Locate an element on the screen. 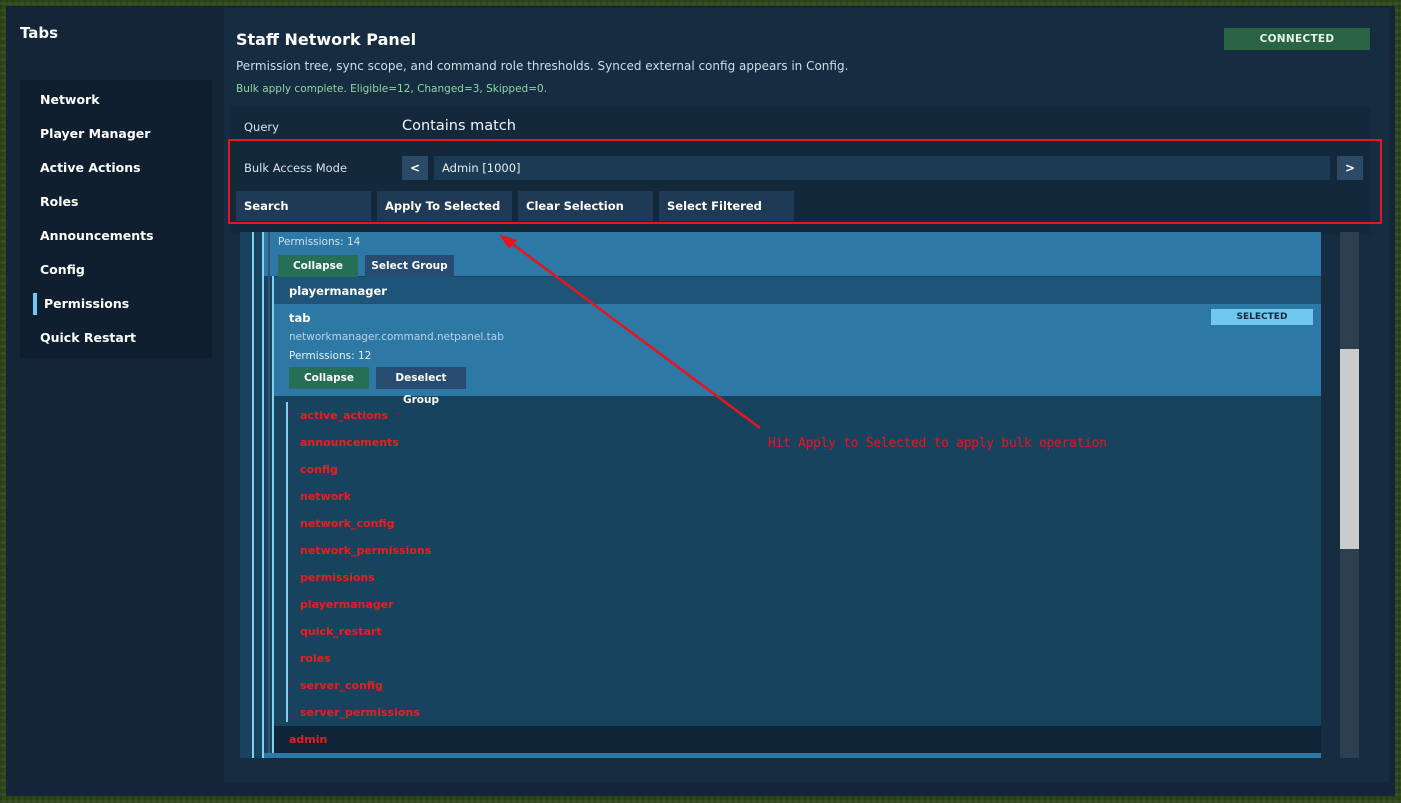 The image size is (1401, 803). permission-item: config is located at coordinates (319, 469).